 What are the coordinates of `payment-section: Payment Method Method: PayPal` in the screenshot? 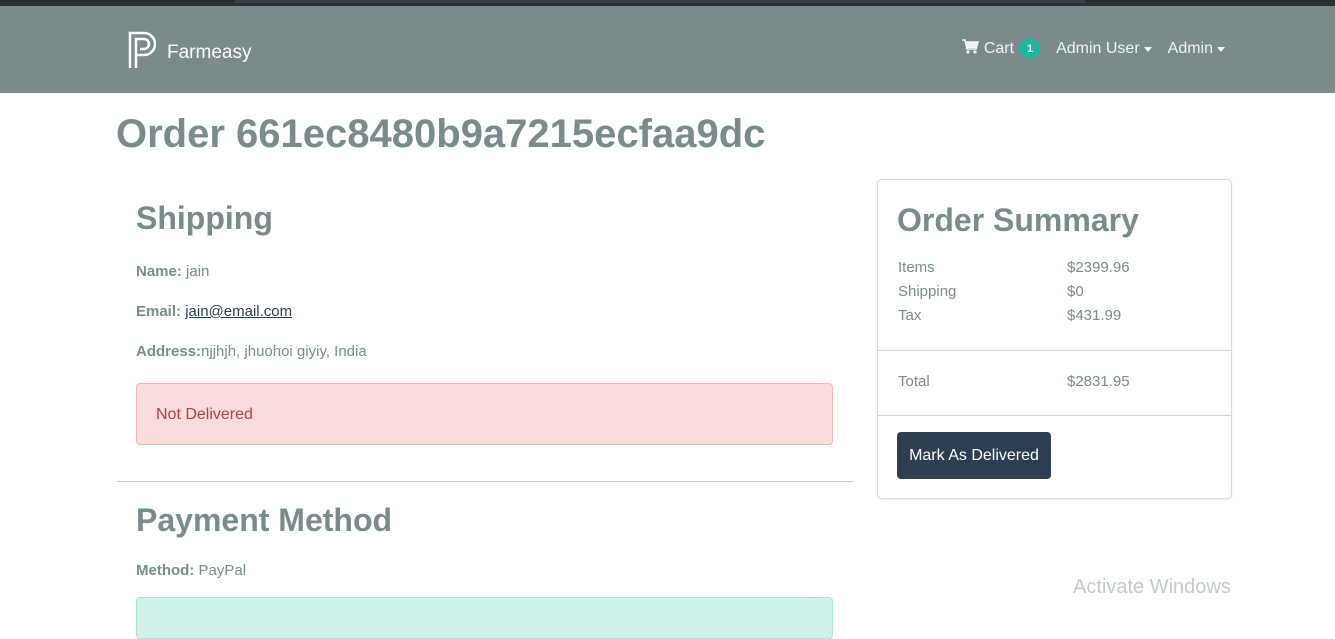 It's located at (485, 570).